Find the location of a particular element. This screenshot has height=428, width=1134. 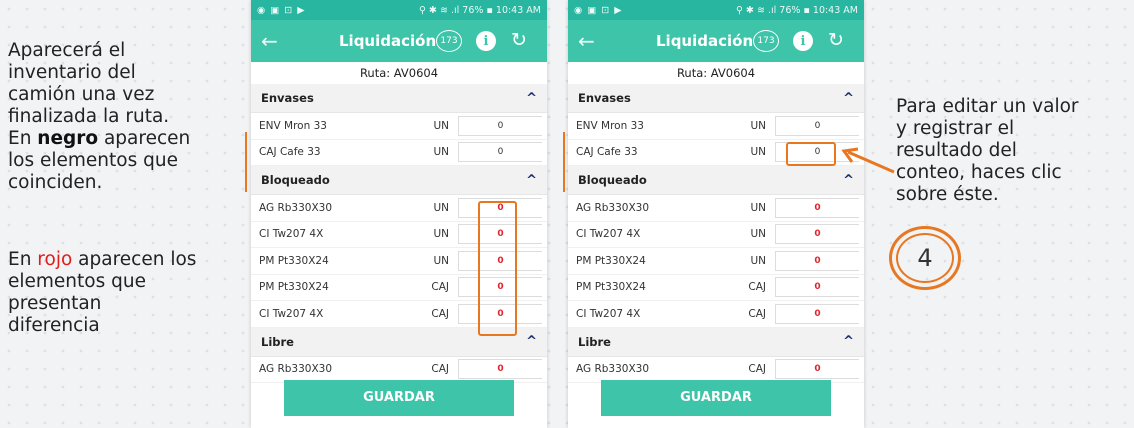

rojo-keyword: rojo is located at coordinates (55, 259).